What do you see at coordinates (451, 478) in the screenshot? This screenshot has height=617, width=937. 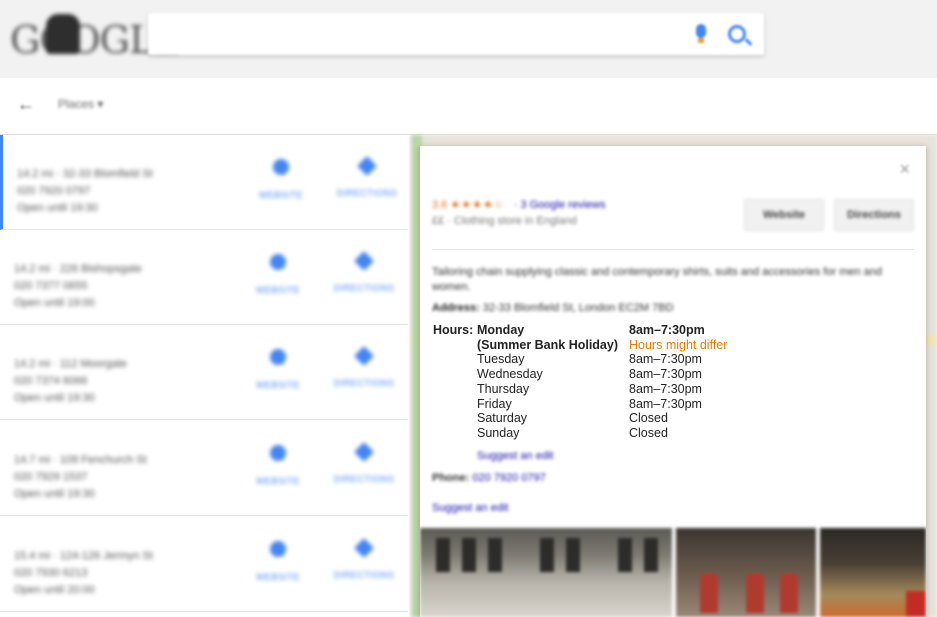 I see `phone-label: Phone:` at bounding box center [451, 478].